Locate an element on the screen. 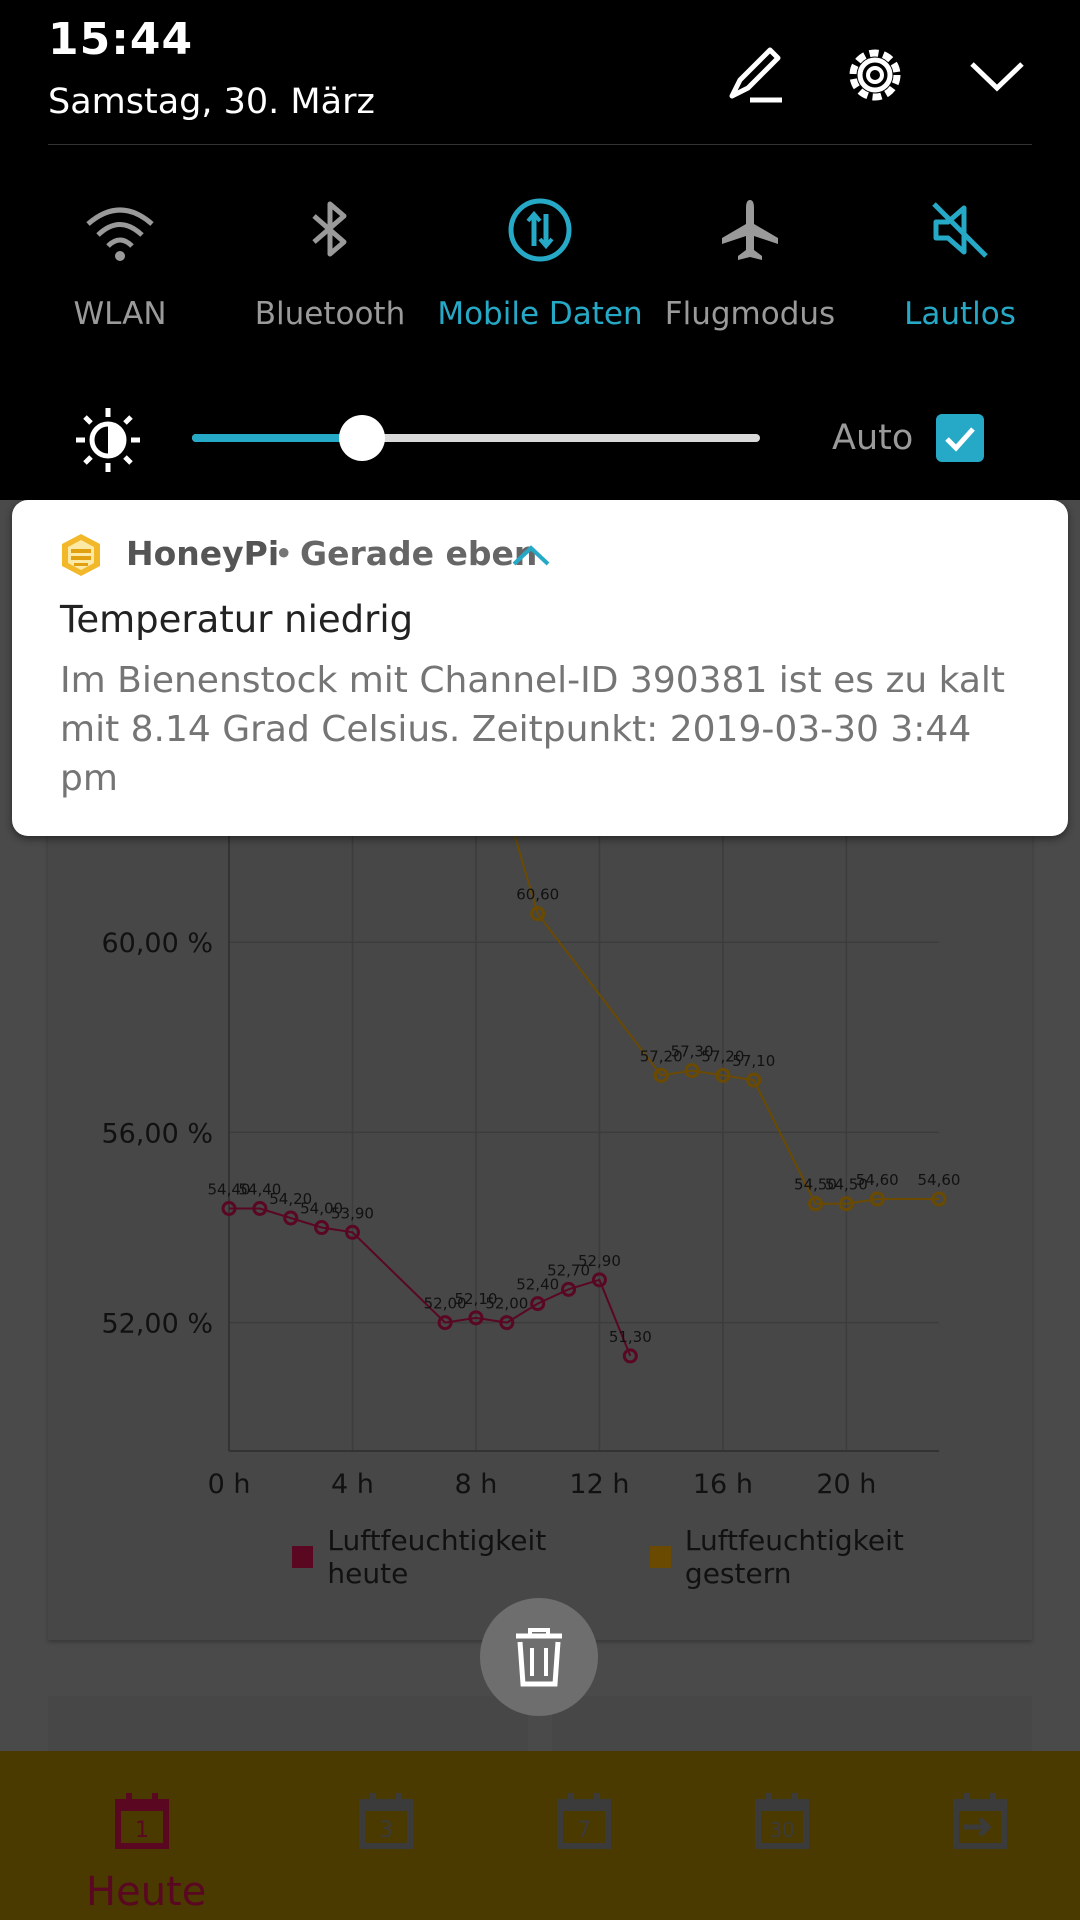 This screenshot has width=1080, height=1920. wifi-icon is located at coordinates (120, 234).